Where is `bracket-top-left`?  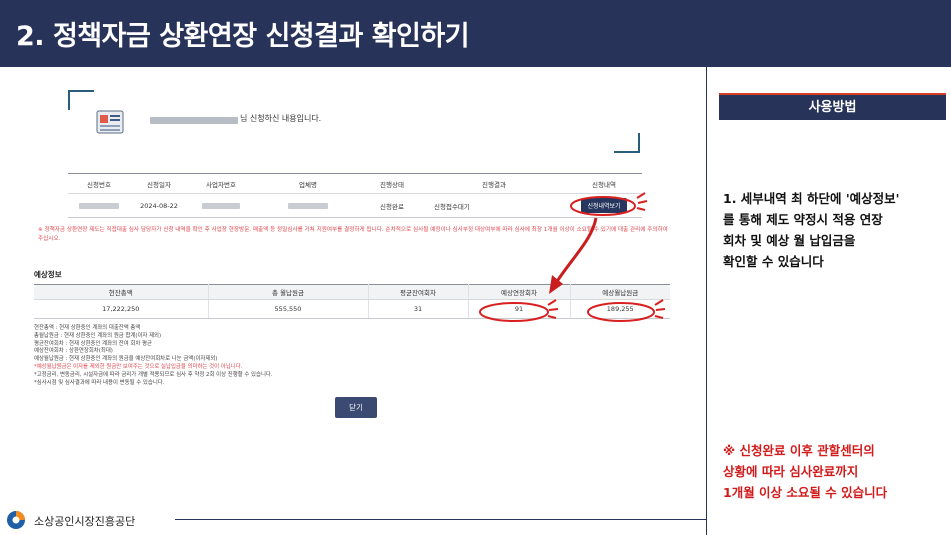
bracket-top-left is located at coordinates (81, 100).